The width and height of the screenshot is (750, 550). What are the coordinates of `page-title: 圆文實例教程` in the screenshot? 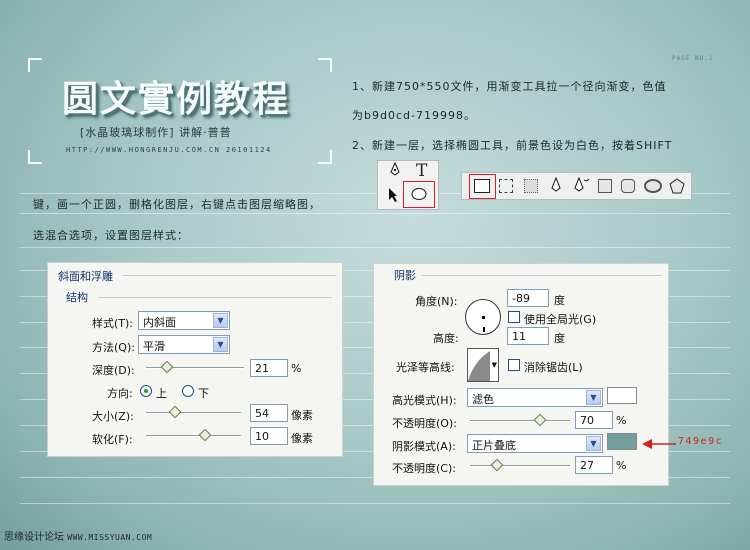 It's located at (176, 99).